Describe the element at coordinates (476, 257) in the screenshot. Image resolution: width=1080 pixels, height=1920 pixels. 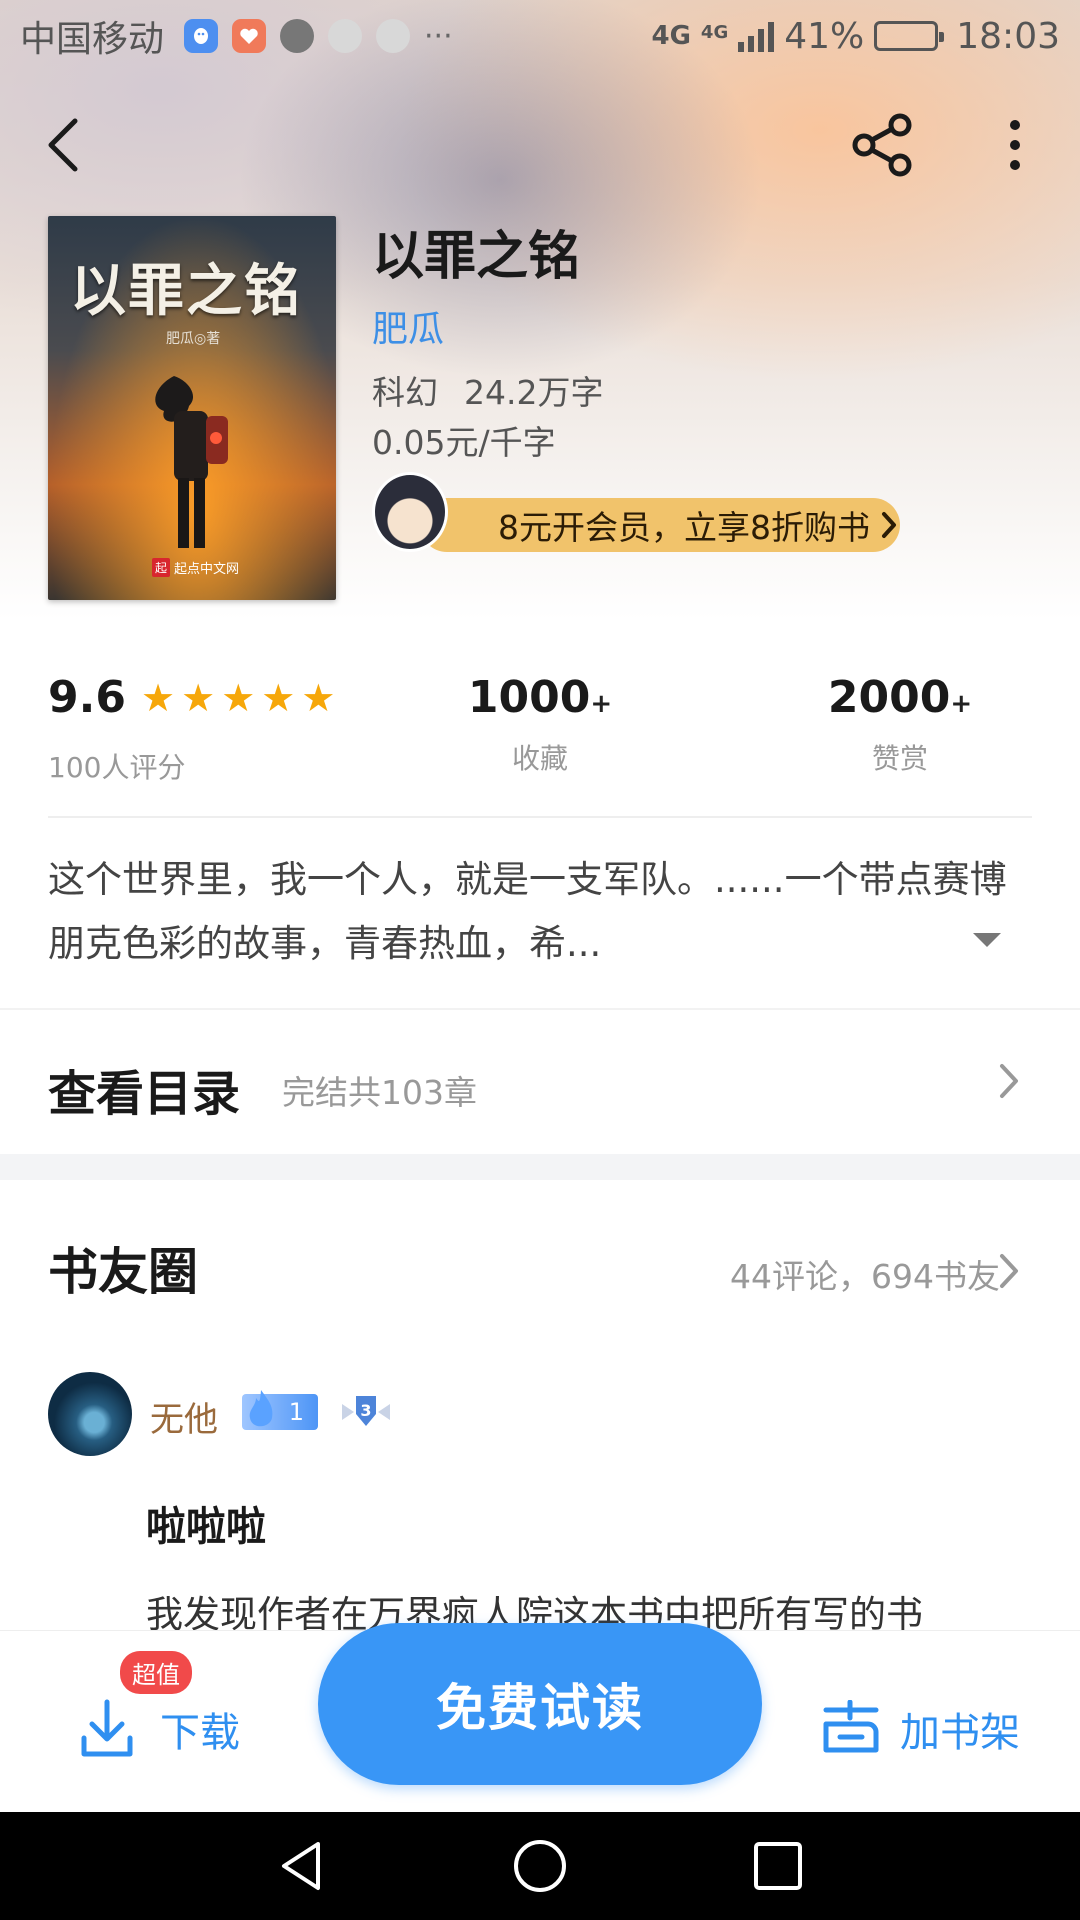
I see `book-title: 以罪之铭` at that location.